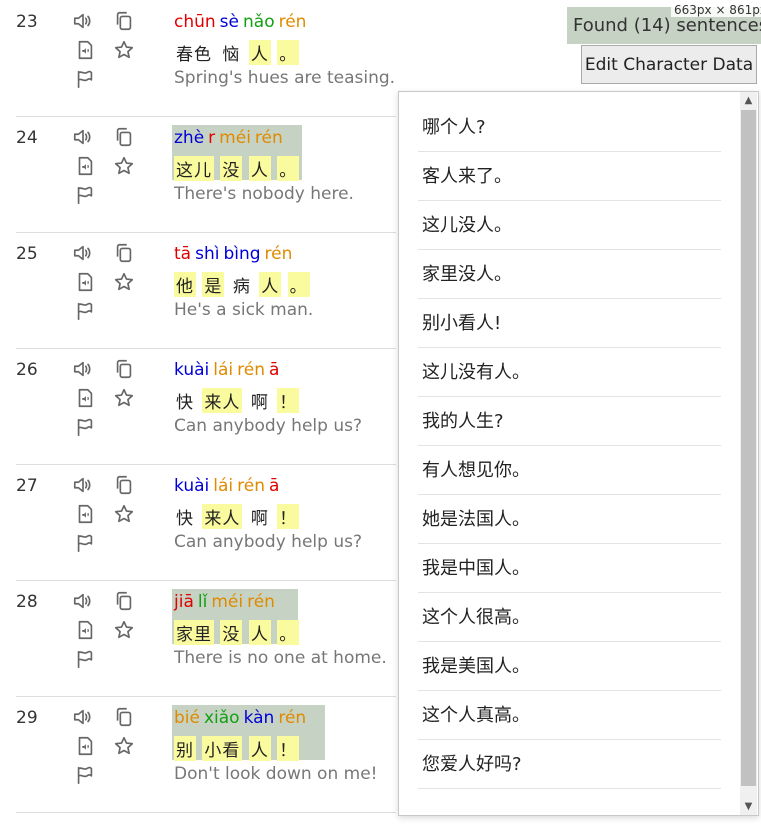 The width and height of the screenshot is (761, 829). Describe the element at coordinates (27, 718) in the screenshot. I see `row-number: 29` at that location.